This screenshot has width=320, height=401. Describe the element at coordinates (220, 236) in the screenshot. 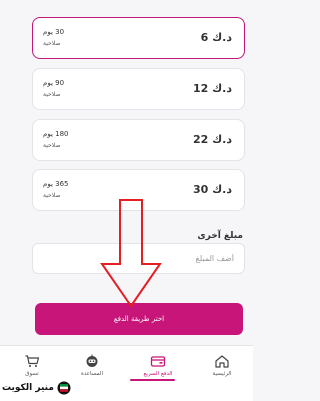

I see `other-amount-label: مبلغ آخرى` at that location.